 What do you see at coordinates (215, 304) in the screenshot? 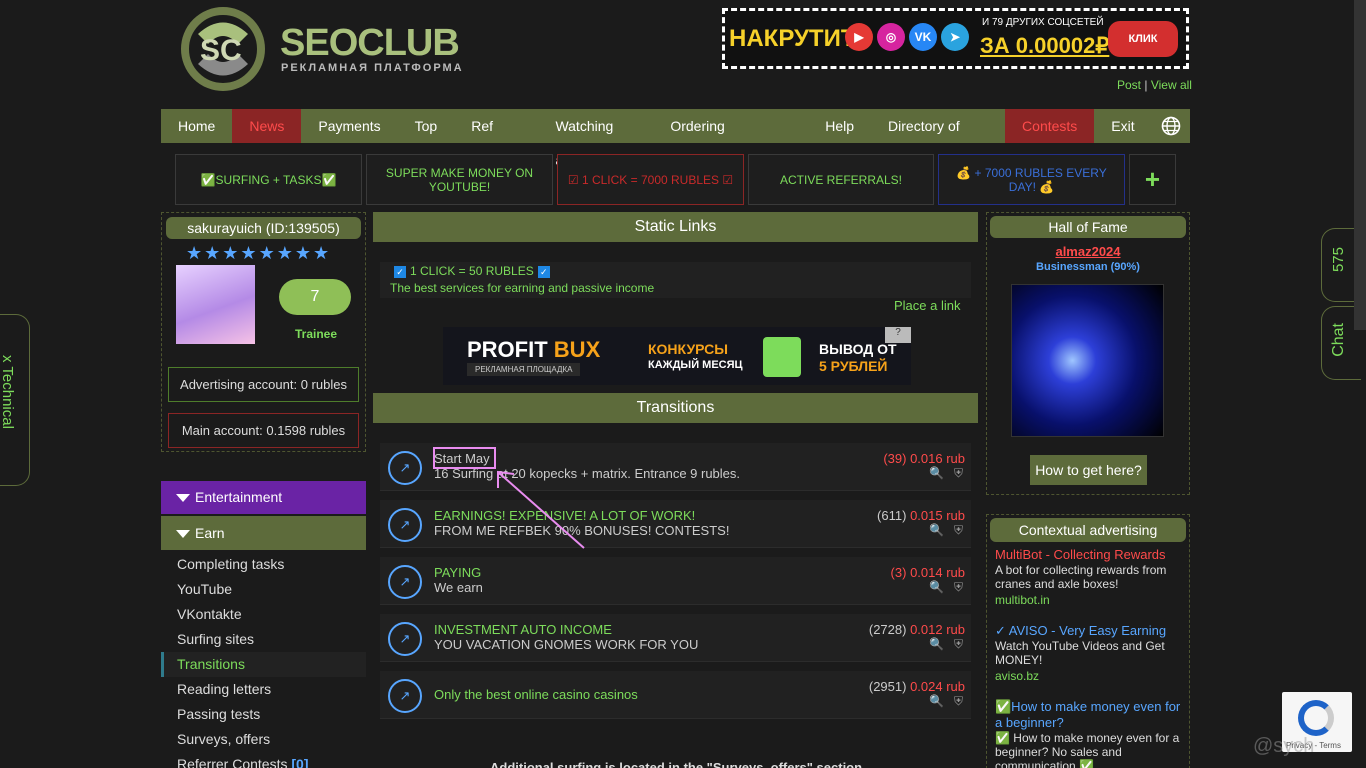
I see `avatar` at bounding box center [215, 304].